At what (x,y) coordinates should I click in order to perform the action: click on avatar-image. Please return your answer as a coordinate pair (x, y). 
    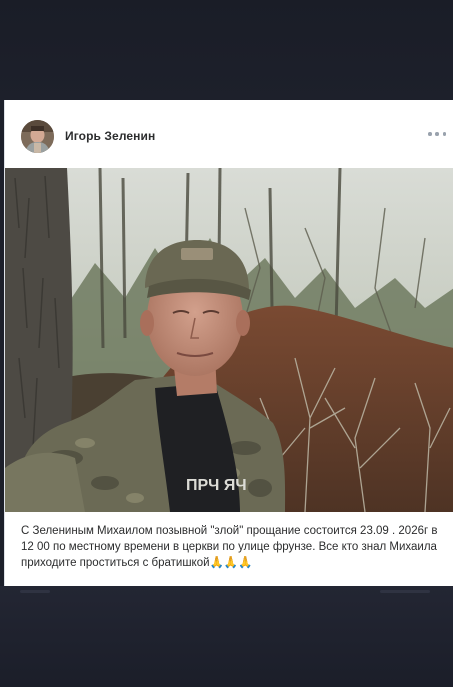
    Looking at the image, I should click on (37, 136).